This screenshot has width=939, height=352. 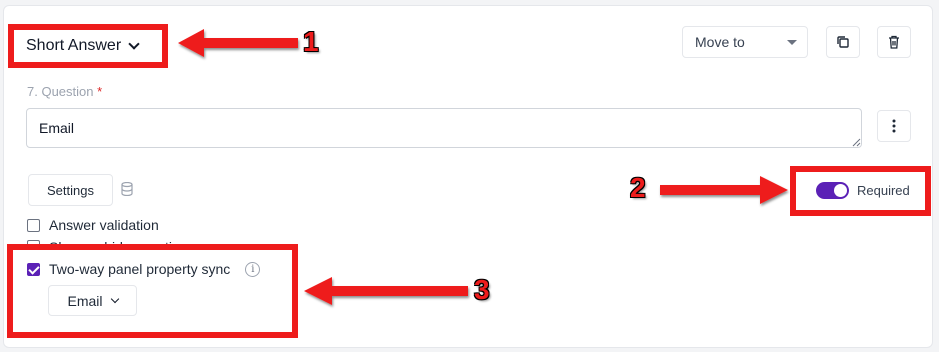 What do you see at coordinates (638, 187) in the screenshot?
I see `annotation-number-2: 2` at bounding box center [638, 187].